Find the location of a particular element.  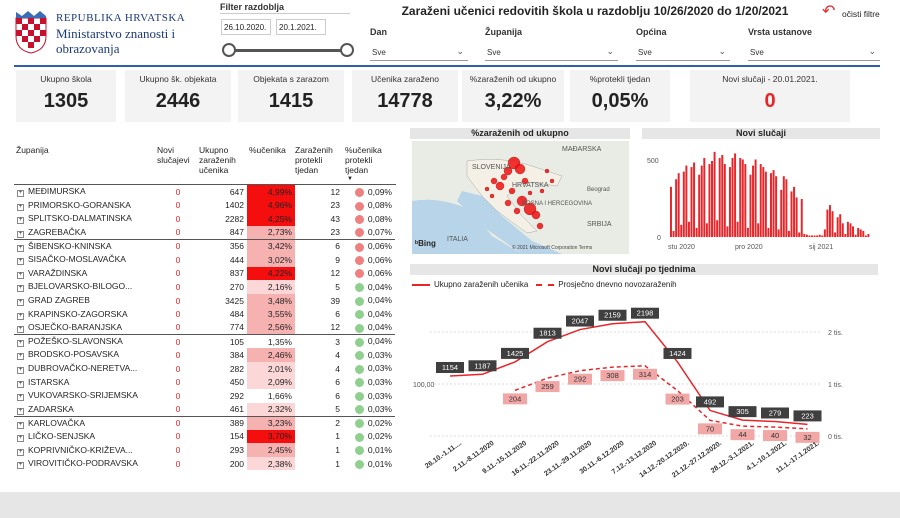

map-copyright: © 2021 Microsoft Corporation Terms is located at coordinates (552, 248).